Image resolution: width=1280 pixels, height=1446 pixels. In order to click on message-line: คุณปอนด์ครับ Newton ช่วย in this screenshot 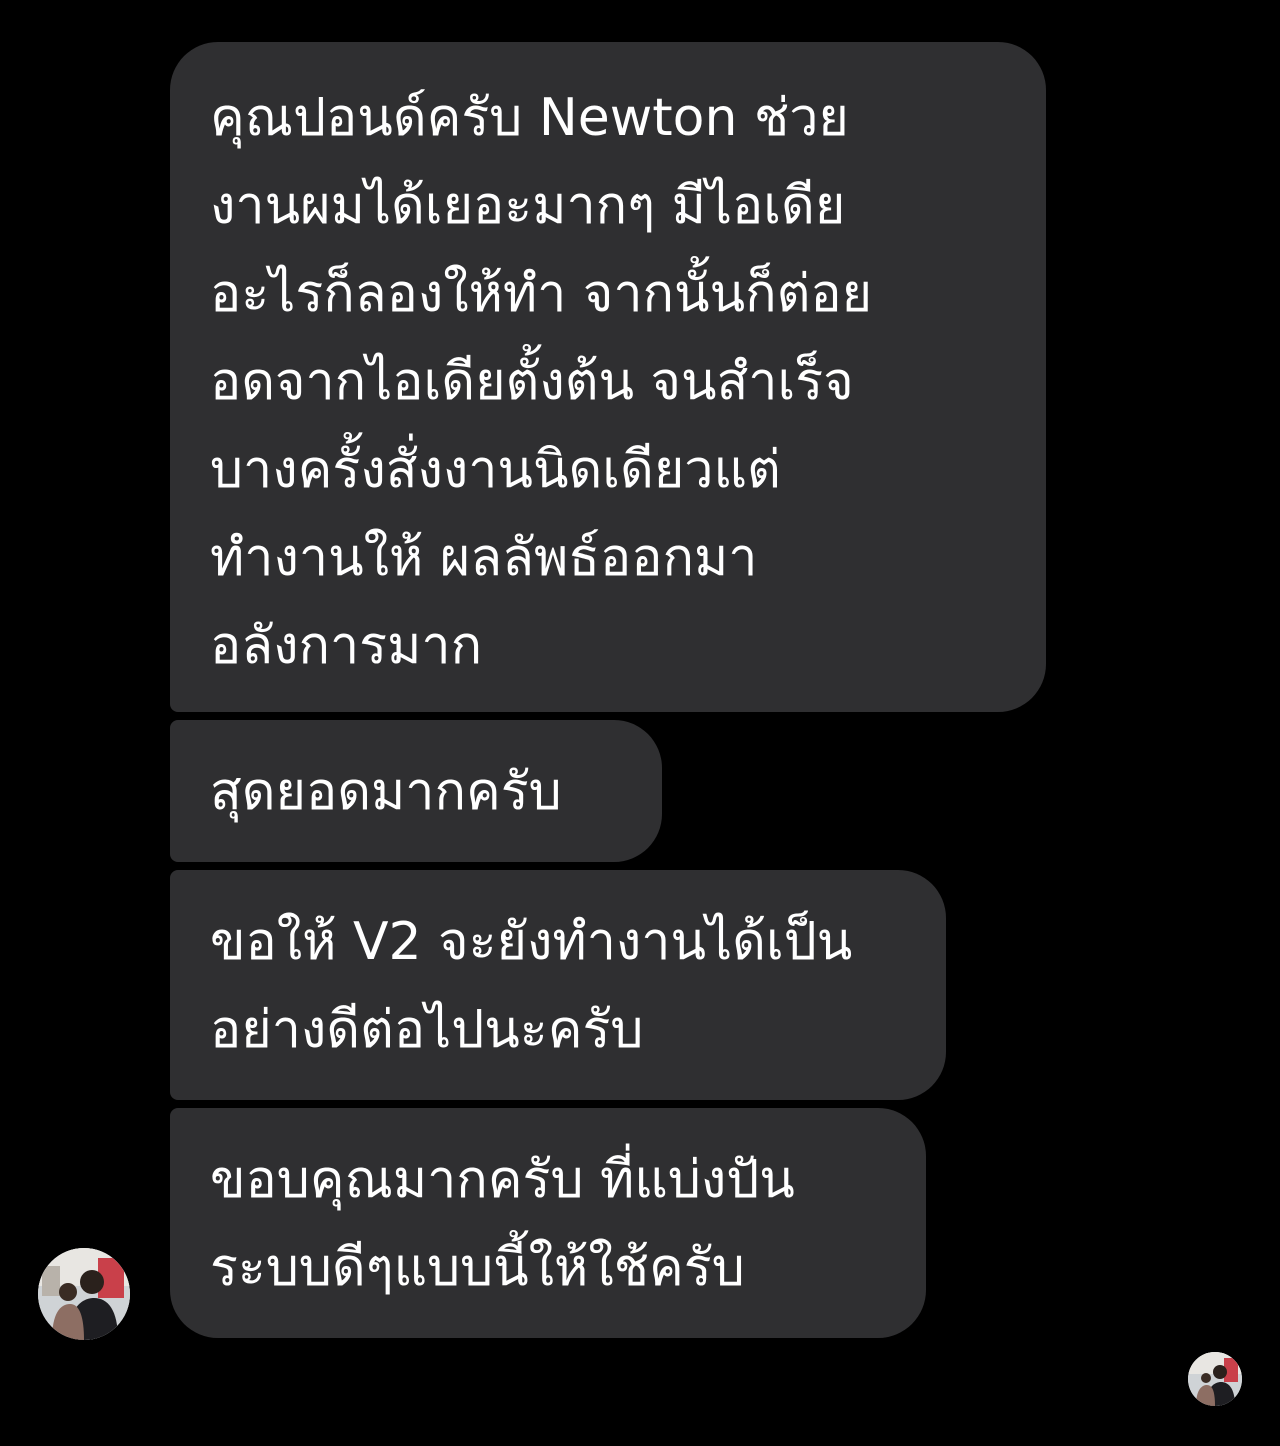, I will do `click(529, 118)`.